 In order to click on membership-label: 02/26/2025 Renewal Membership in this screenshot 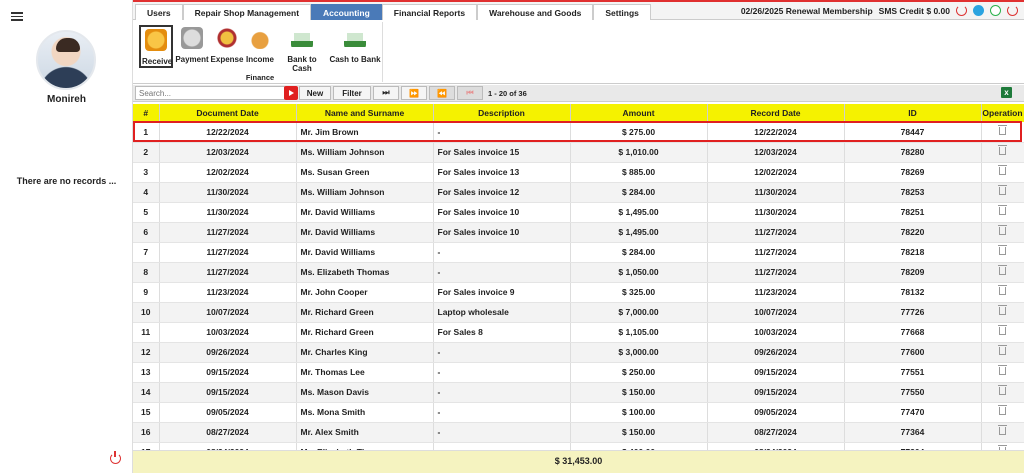, I will do `click(807, 11)`.